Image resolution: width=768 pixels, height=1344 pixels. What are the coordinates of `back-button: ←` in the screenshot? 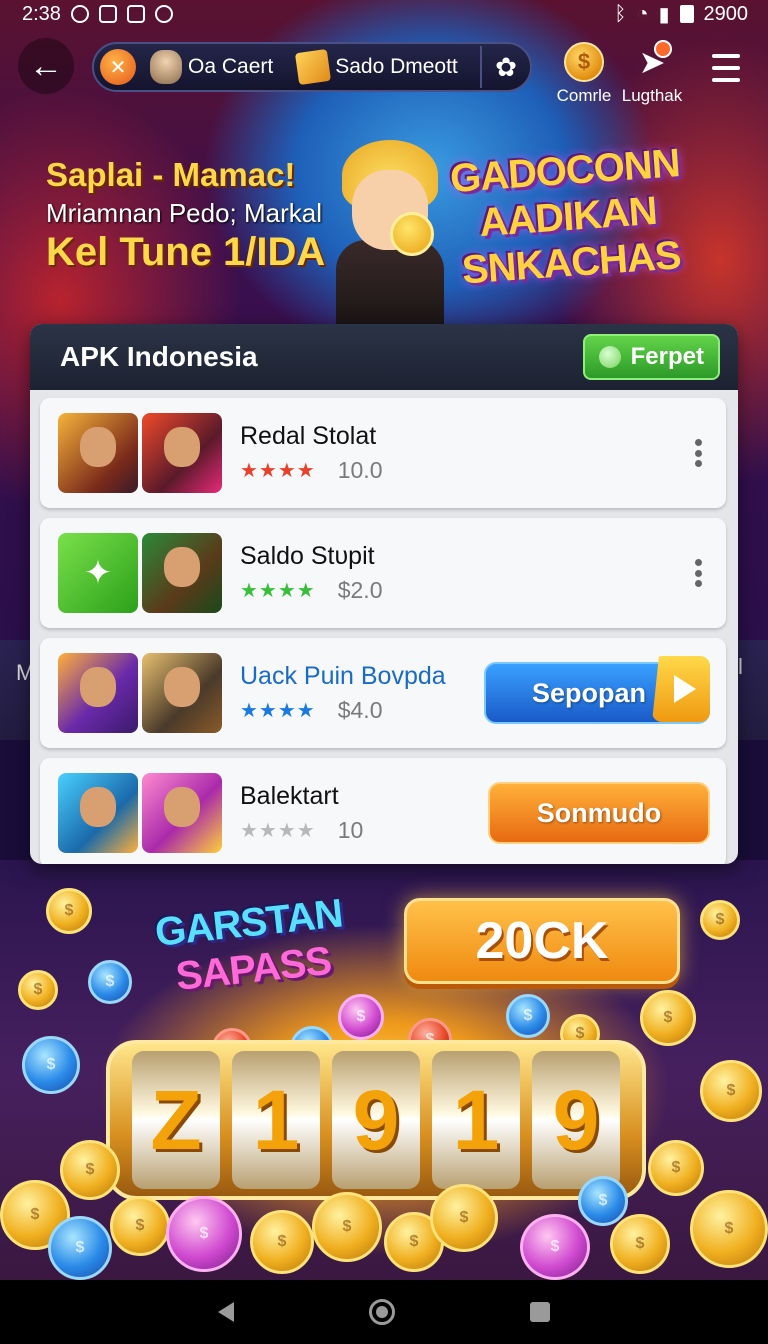 It's located at (46, 66).